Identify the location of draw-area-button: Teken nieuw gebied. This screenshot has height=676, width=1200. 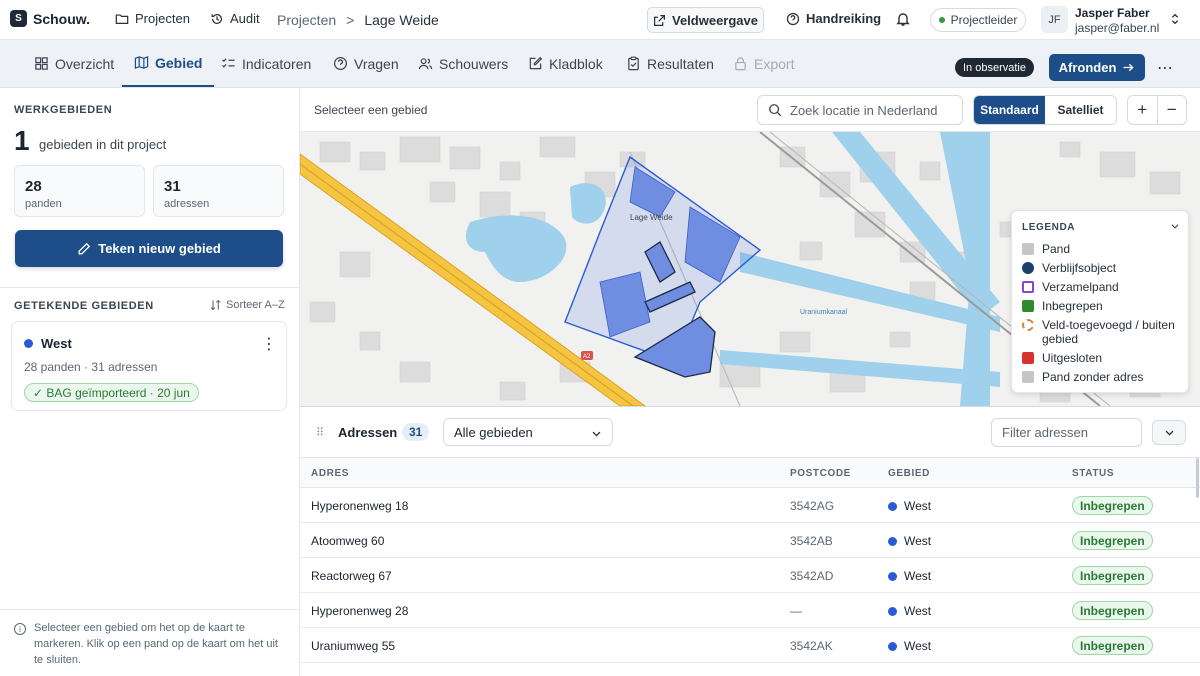
(149, 248).